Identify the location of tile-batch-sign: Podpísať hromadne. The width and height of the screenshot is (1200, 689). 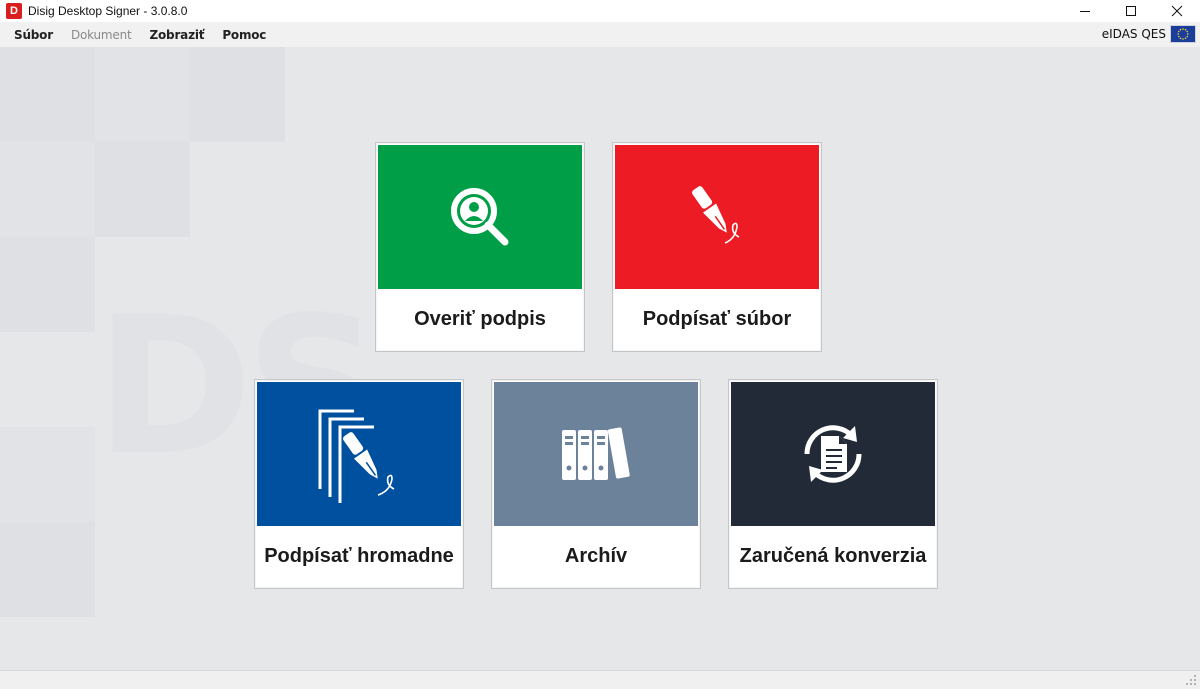
(359, 484).